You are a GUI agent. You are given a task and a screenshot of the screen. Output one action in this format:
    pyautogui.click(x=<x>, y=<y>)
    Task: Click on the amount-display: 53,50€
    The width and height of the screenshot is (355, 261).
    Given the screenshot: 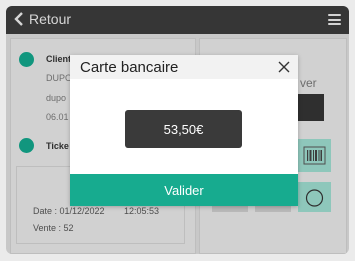 What is the action you would take?
    pyautogui.click(x=183, y=129)
    